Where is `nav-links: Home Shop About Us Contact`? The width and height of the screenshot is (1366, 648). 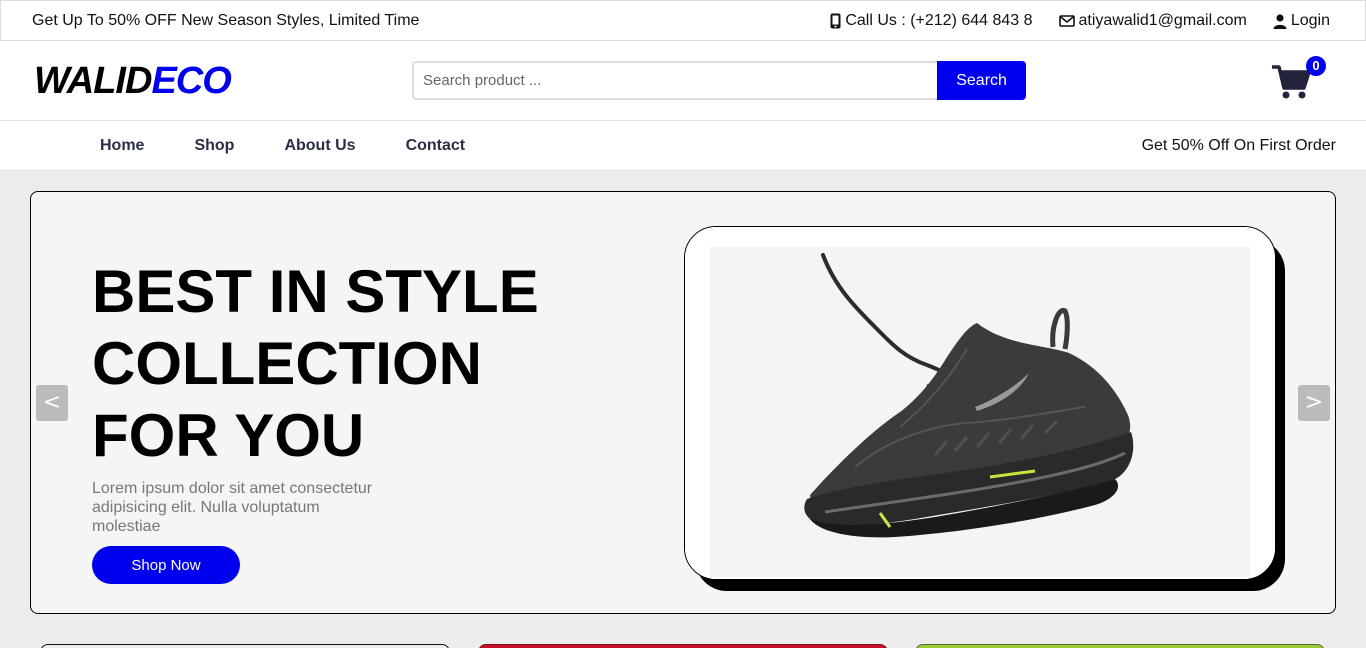 nav-links: Home Shop About Us Contact is located at coordinates (307, 146).